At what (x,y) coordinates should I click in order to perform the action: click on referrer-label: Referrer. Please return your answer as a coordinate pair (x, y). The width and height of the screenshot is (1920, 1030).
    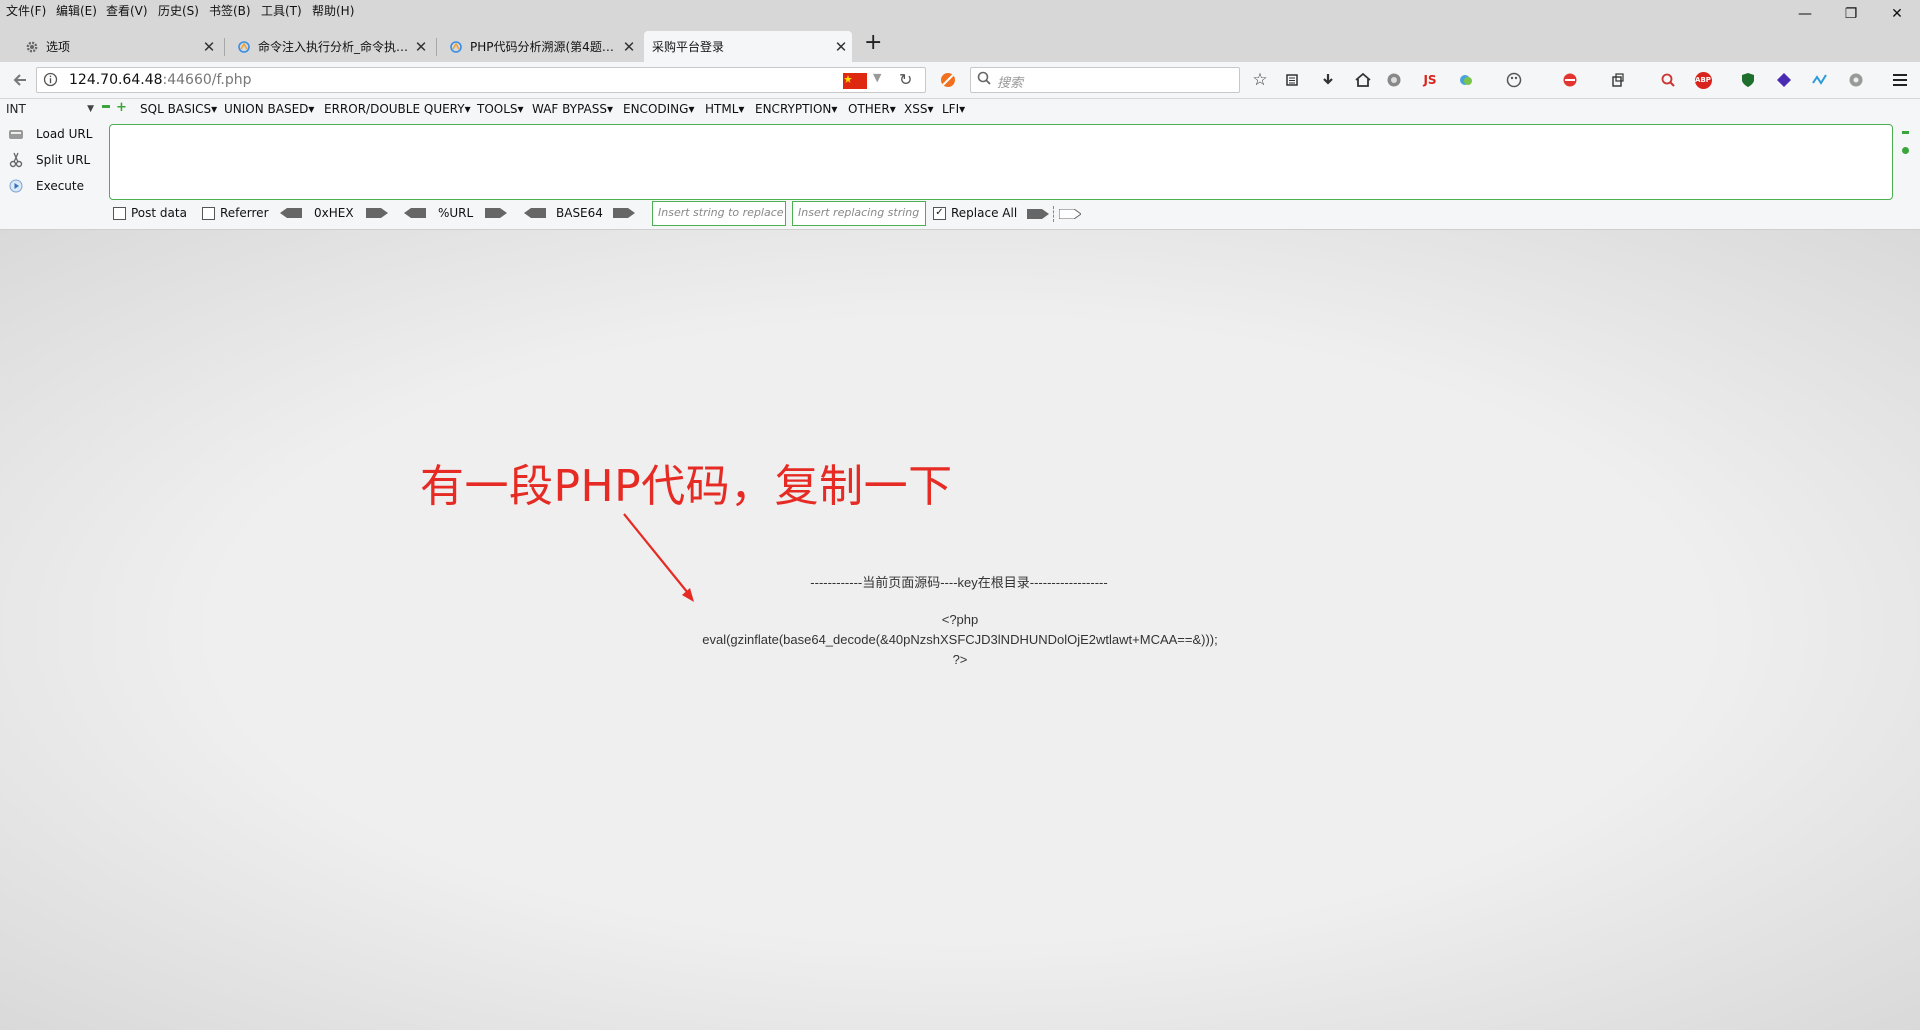
    Looking at the image, I should click on (244, 213).